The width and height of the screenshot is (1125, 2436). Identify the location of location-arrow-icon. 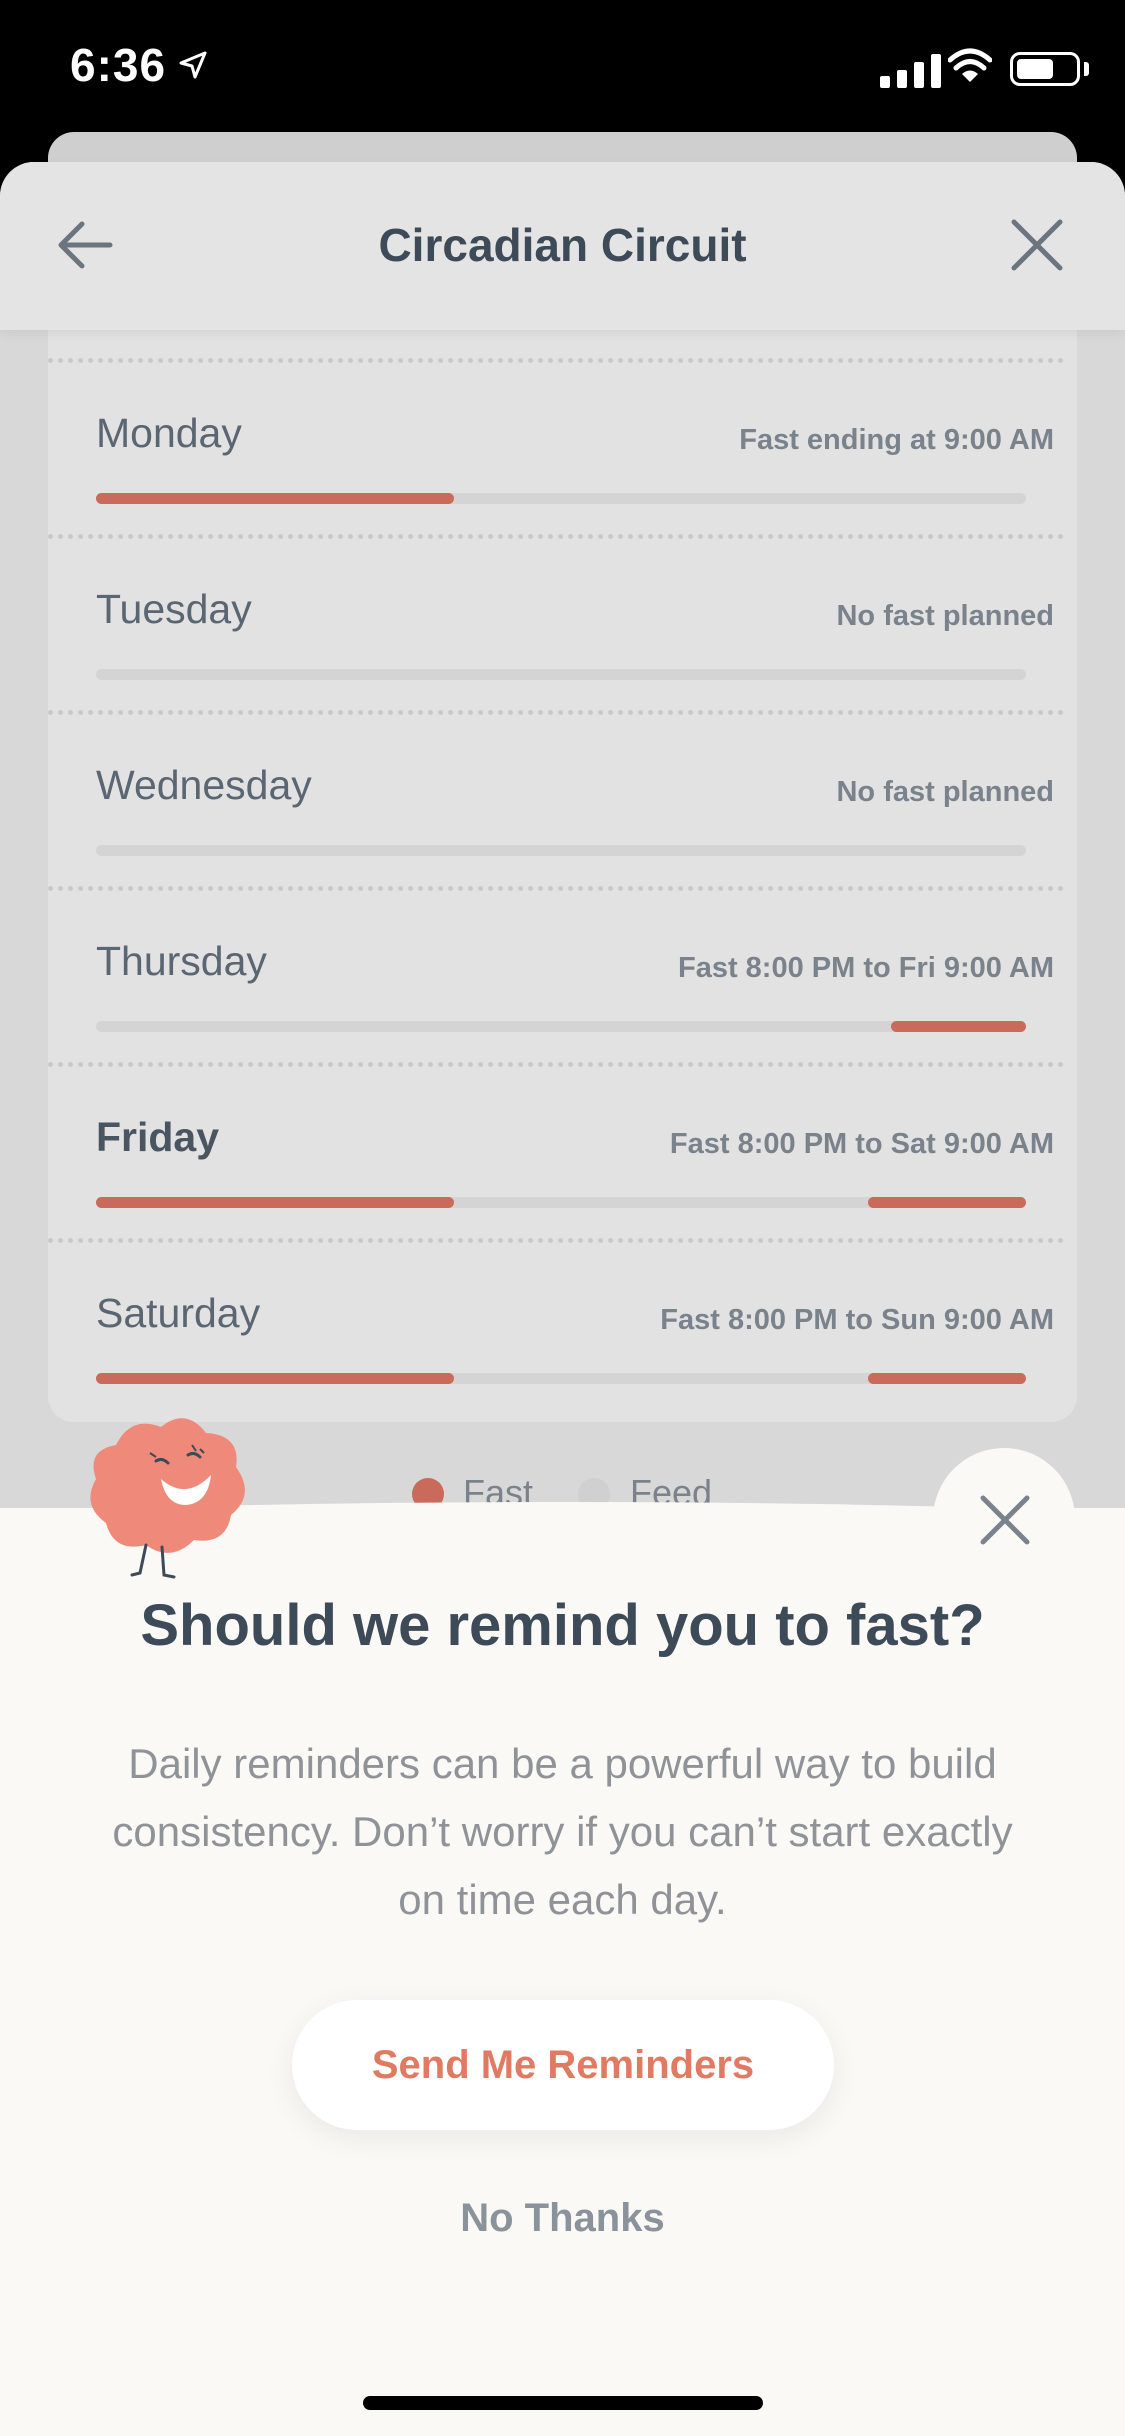
(193, 65).